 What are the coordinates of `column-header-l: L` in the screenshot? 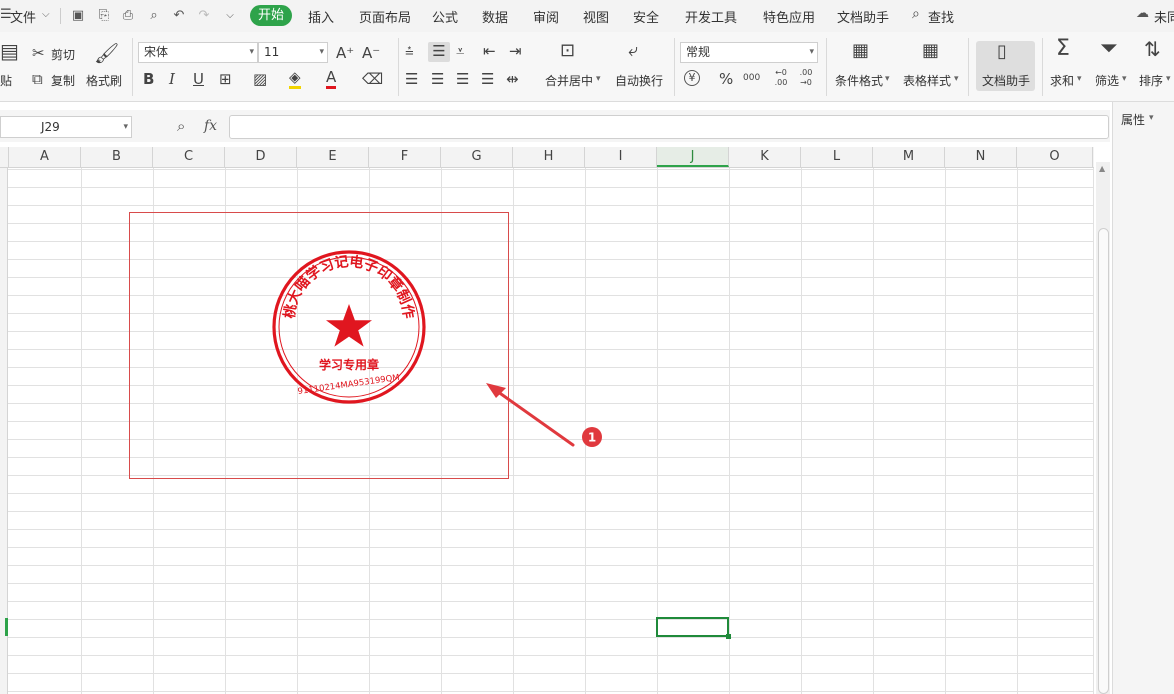 It's located at (837, 157).